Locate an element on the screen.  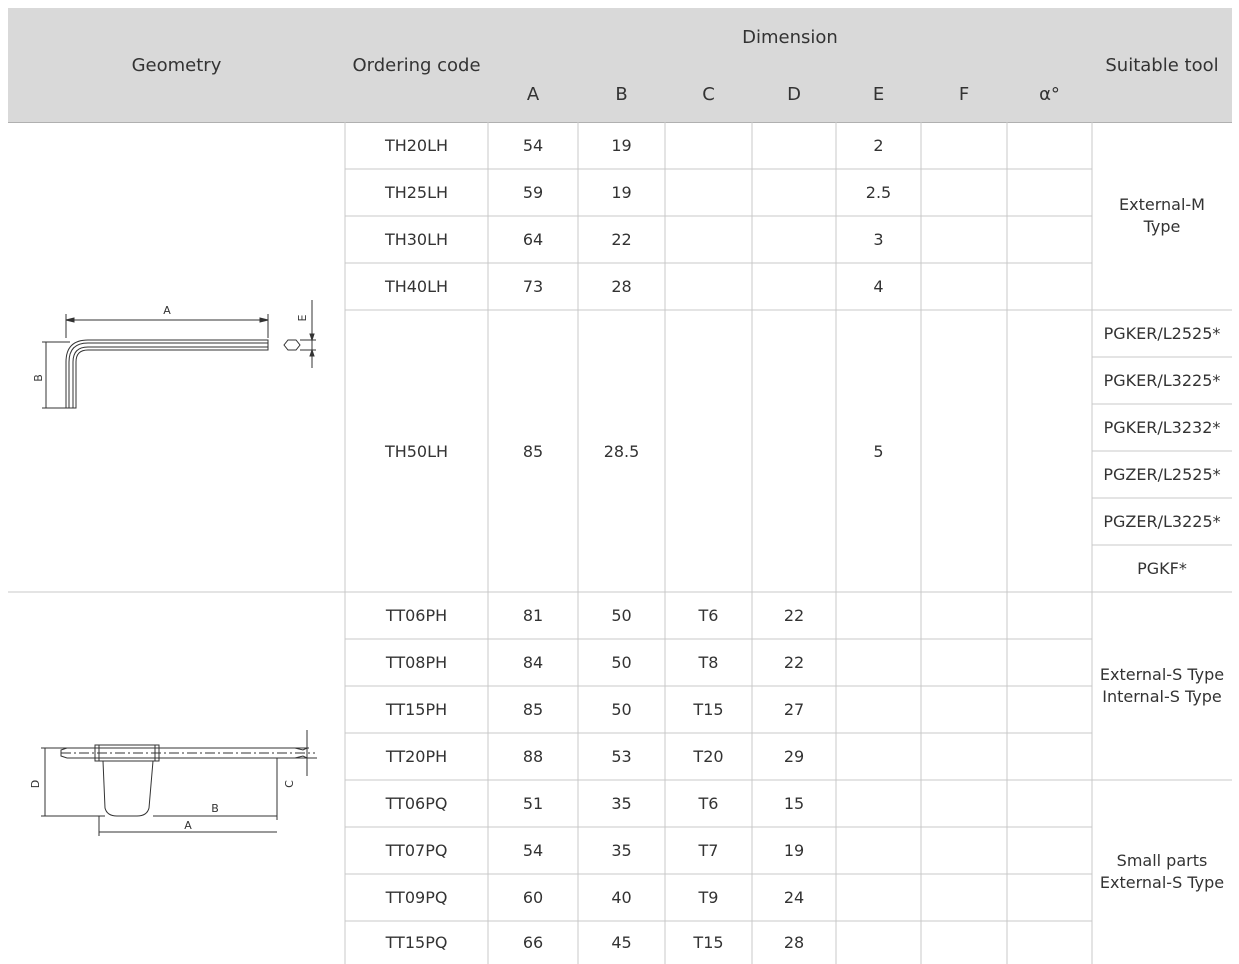
dimension-cell-e: 3 is located at coordinates (878, 239).